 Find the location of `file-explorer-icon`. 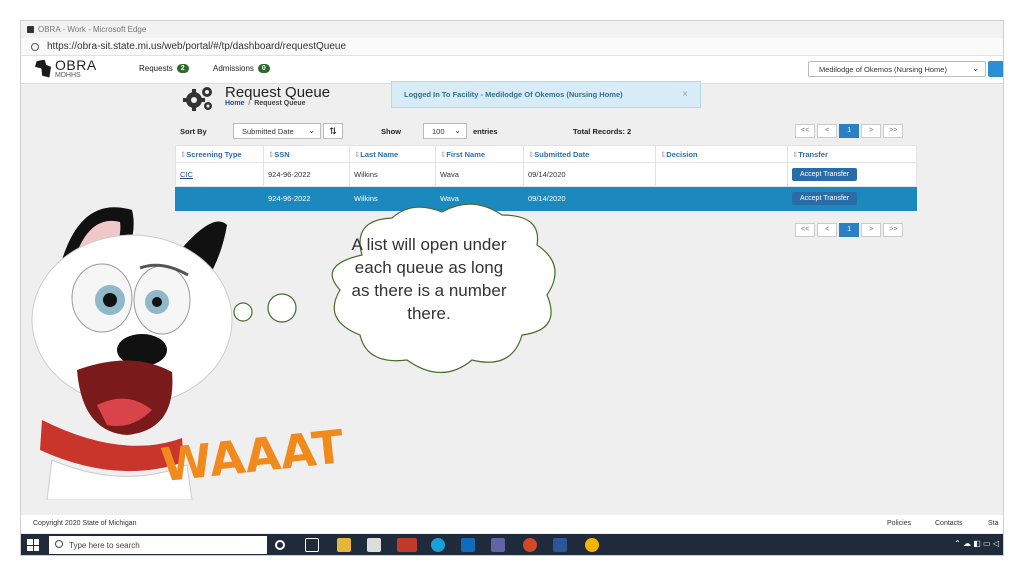

file-explorer-icon is located at coordinates (344, 545).